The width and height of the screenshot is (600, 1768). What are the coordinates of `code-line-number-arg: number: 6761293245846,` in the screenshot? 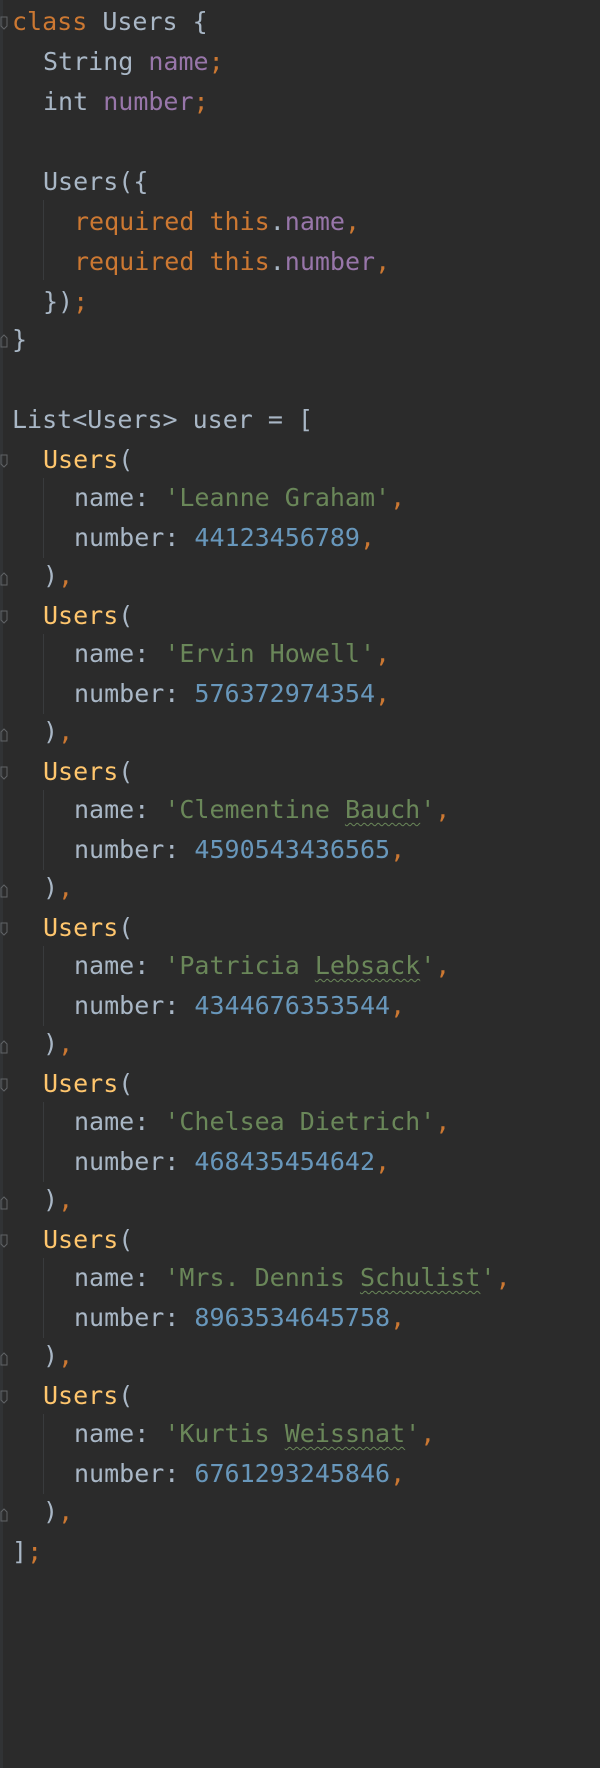 It's located at (240, 1473).